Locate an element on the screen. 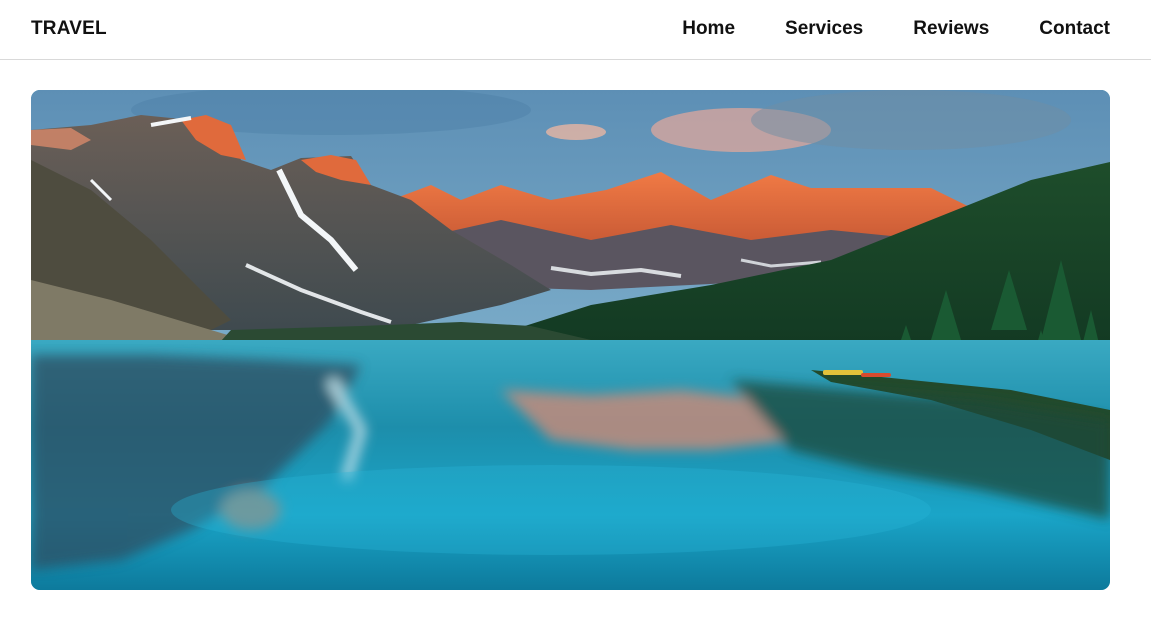  nav-link-contact: Contact is located at coordinates (1074, 29).